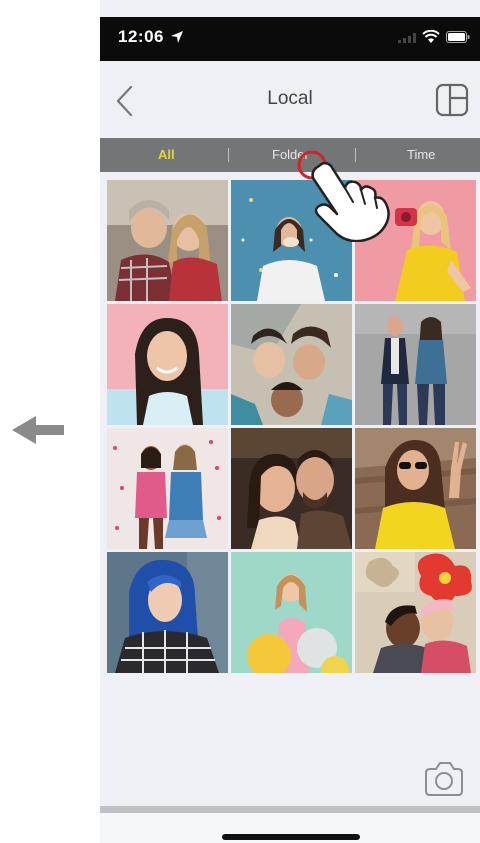 The width and height of the screenshot is (480, 843). Describe the element at coordinates (167, 488) in the screenshot. I see `photo-thumbnail-kids-confetti` at that location.